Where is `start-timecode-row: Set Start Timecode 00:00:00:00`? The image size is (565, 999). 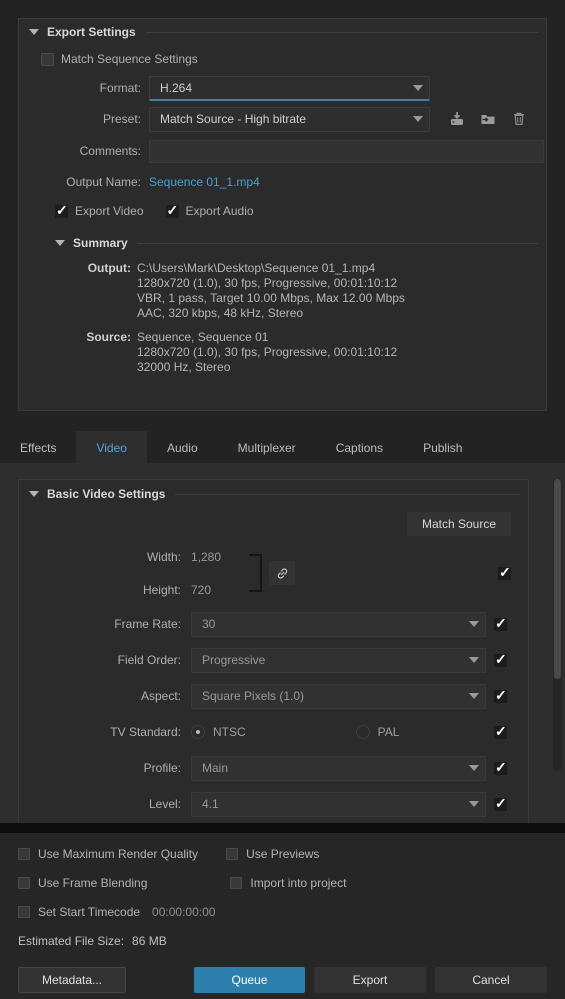
start-timecode-row: Set Start Timecode 00:00:00:00 is located at coordinates (282, 911).